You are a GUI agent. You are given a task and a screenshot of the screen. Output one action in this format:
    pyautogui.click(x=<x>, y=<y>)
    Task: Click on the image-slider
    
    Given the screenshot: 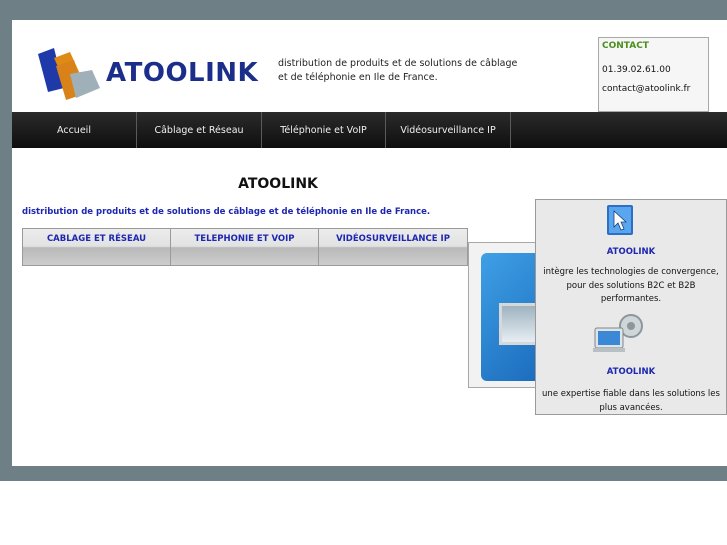 What is the action you would take?
    pyautogui.click(x=504, y=315)
    